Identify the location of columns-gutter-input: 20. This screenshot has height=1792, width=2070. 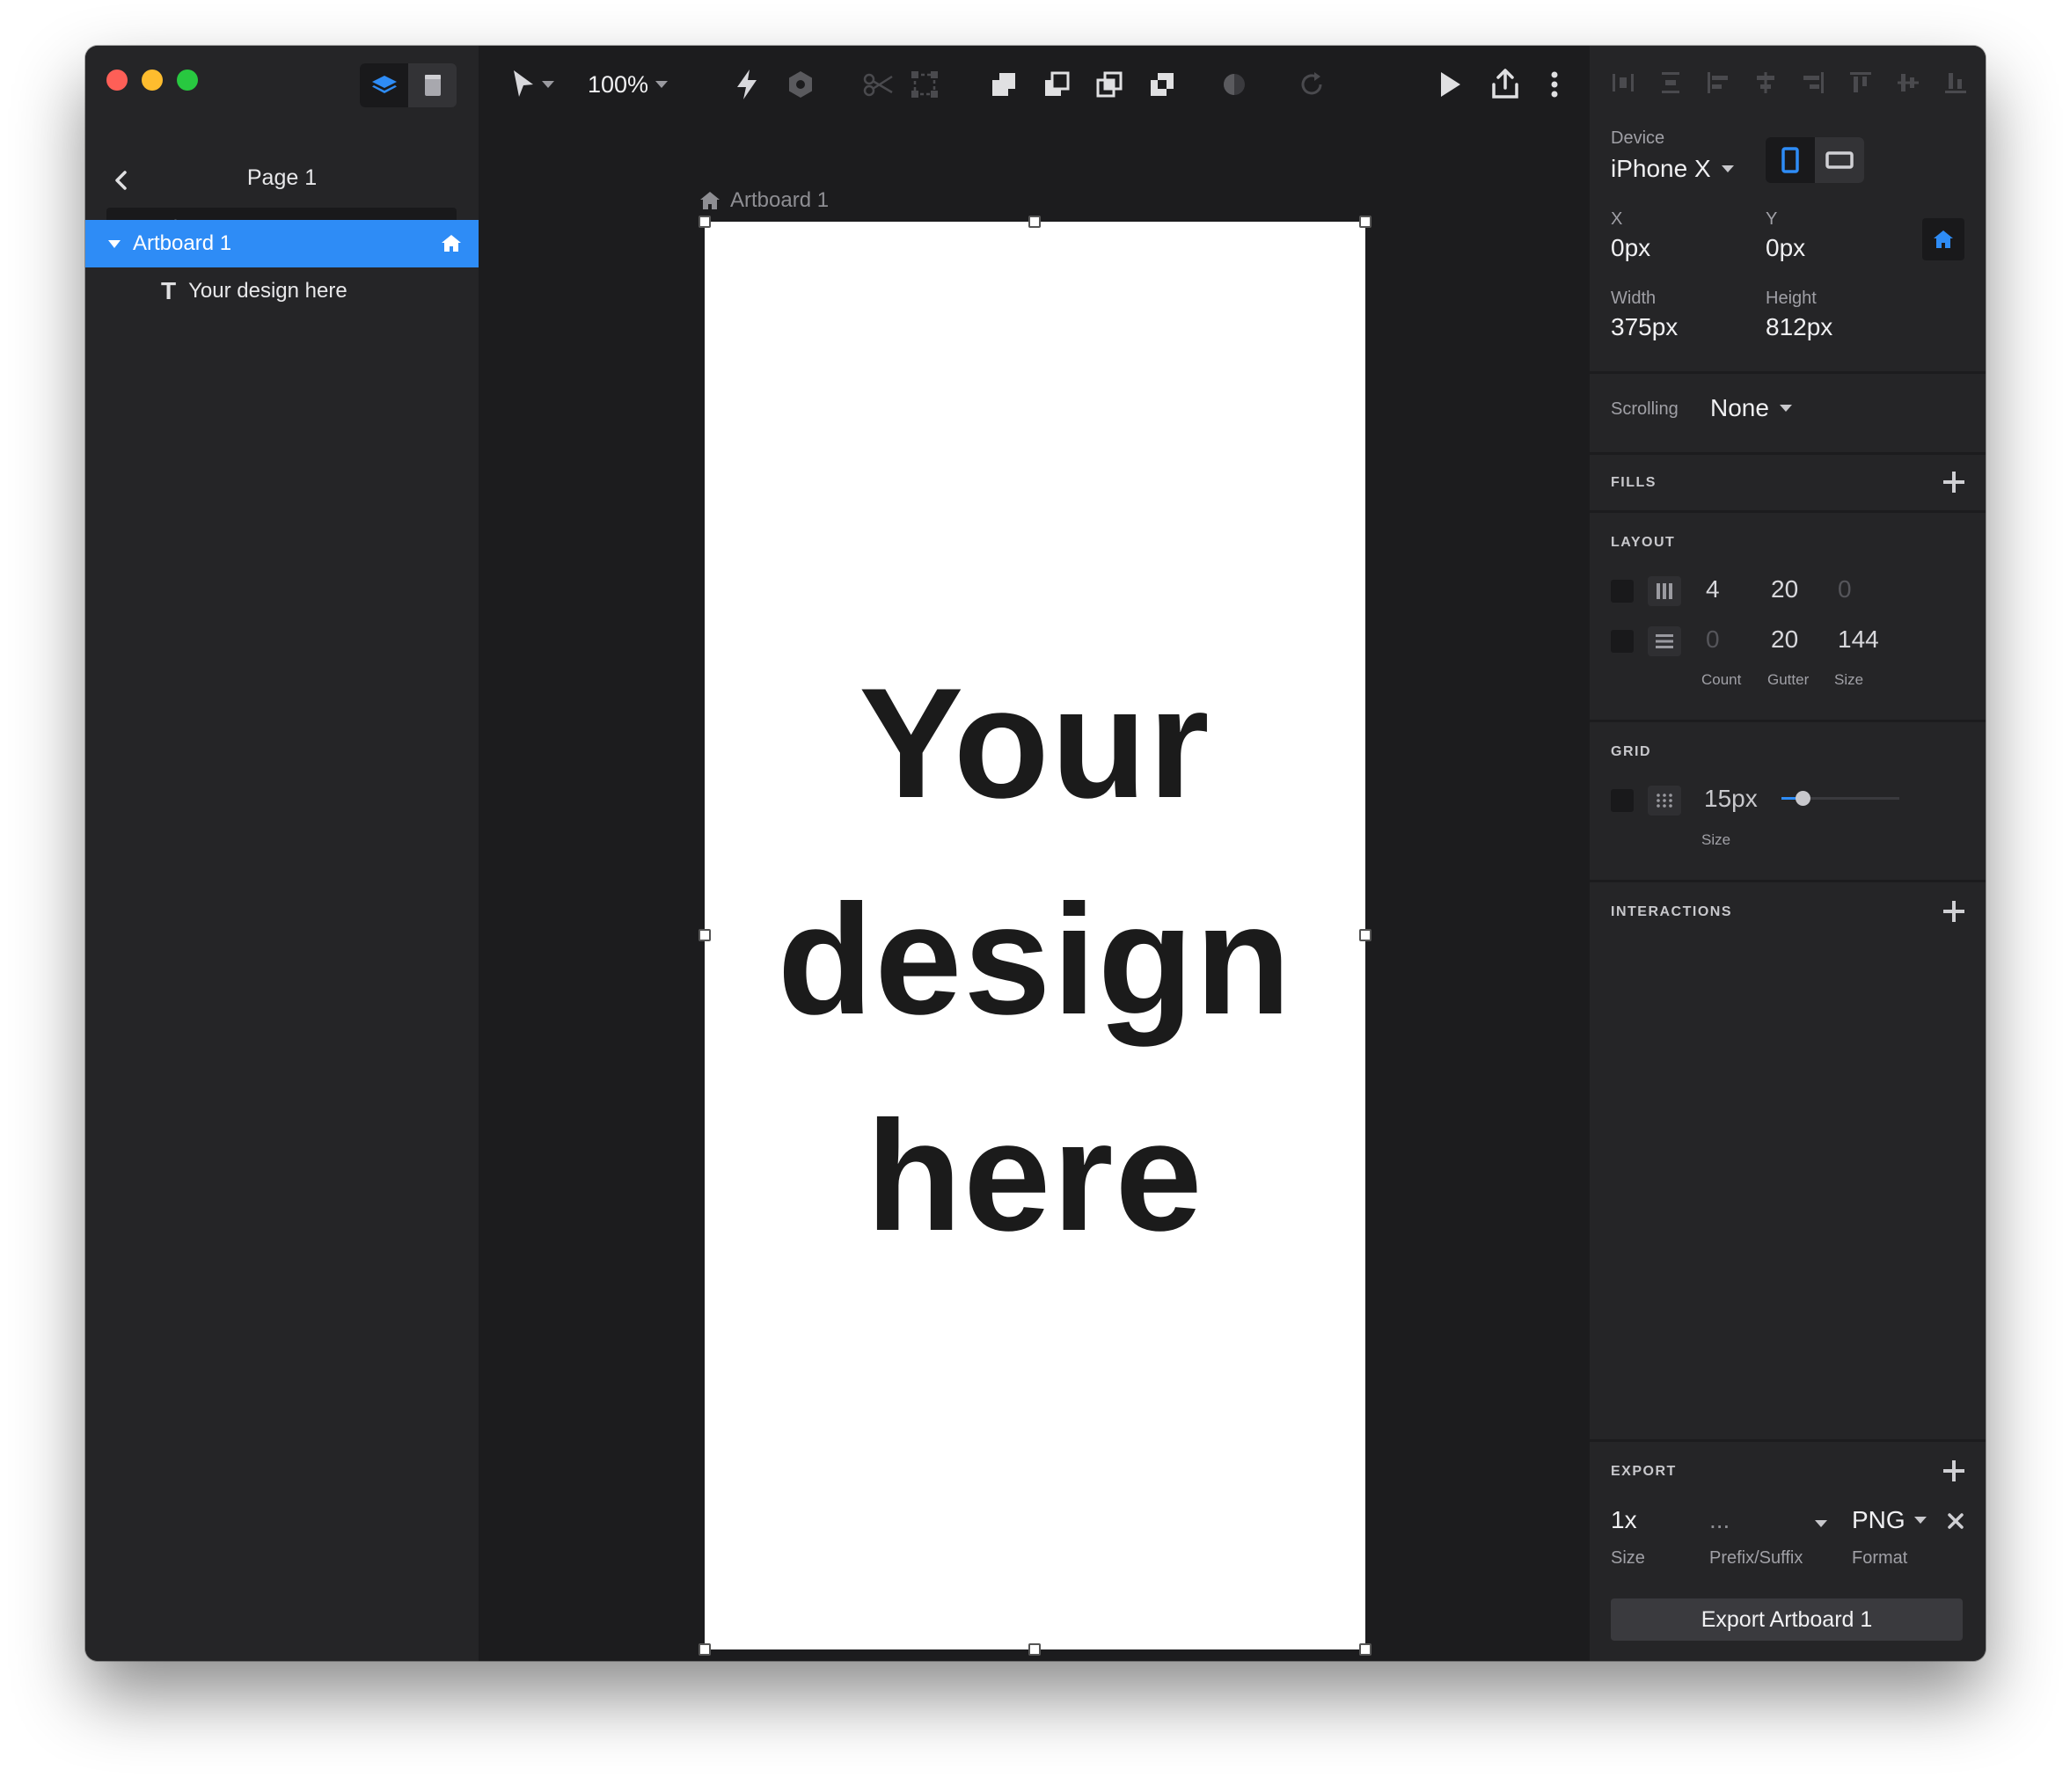
(1784, 589).